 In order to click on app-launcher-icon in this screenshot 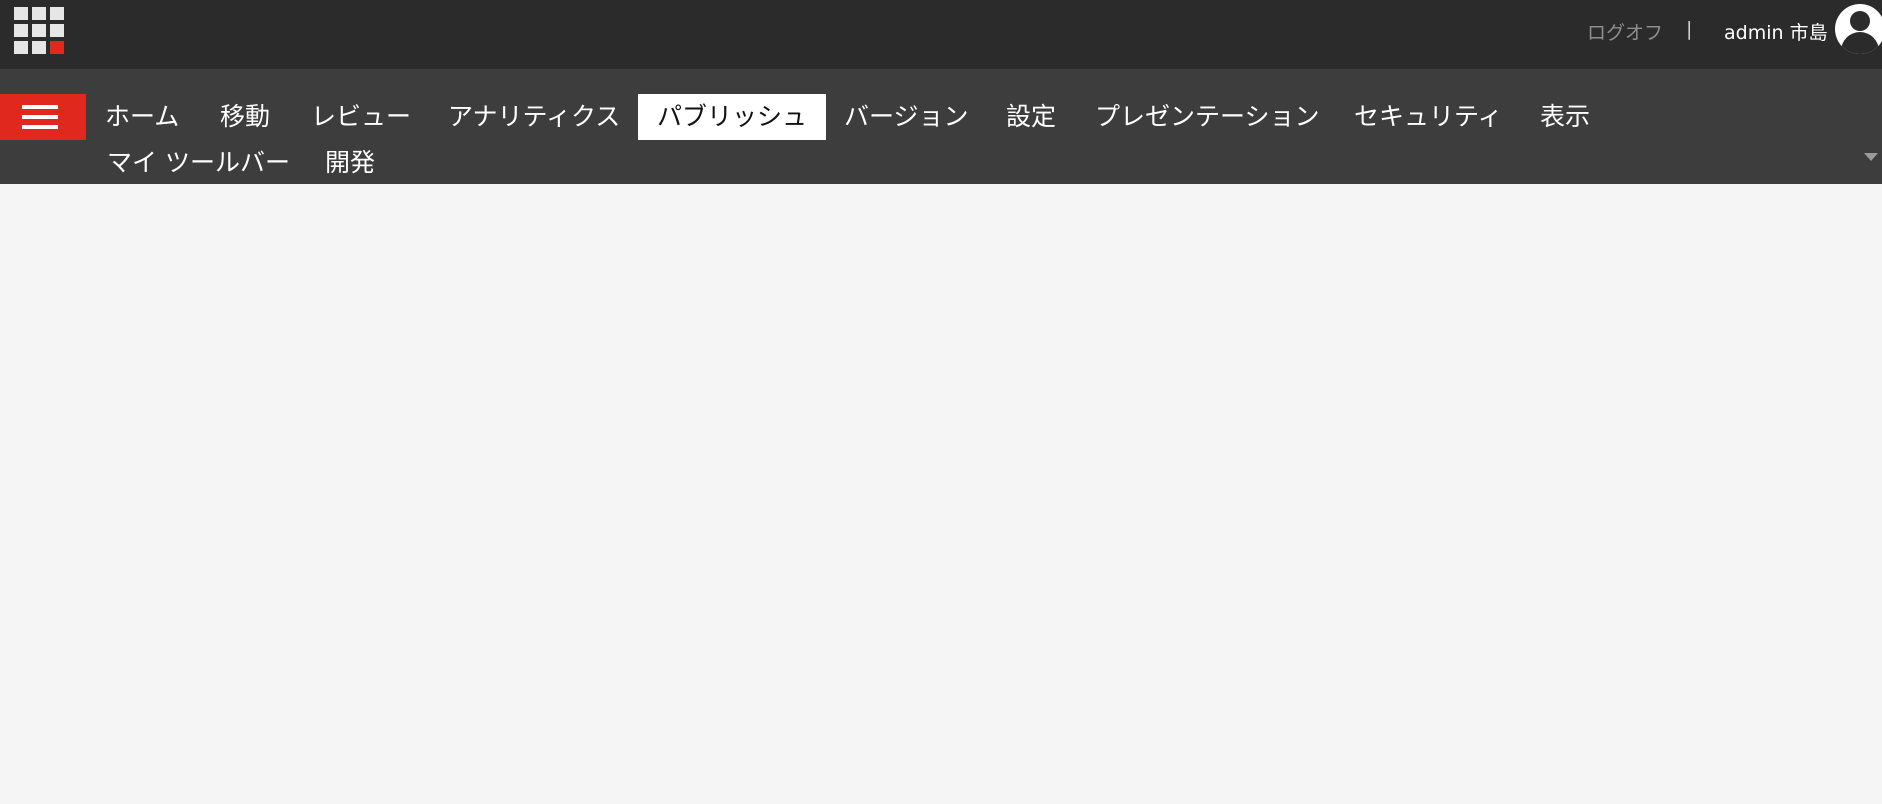, I will do `click(40, 31)`.